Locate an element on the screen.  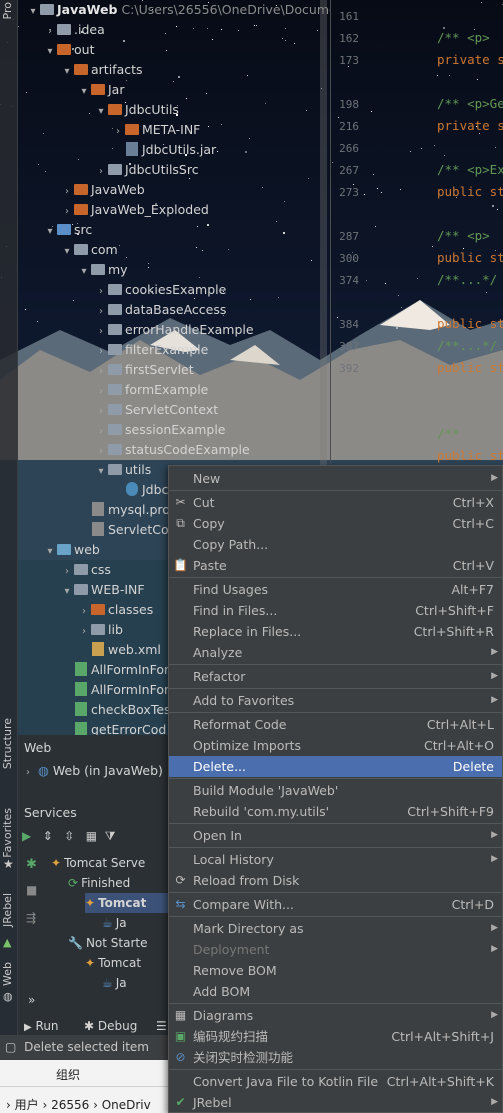
services-row: ✦ Tomcat is located at coordinates (113, 963).